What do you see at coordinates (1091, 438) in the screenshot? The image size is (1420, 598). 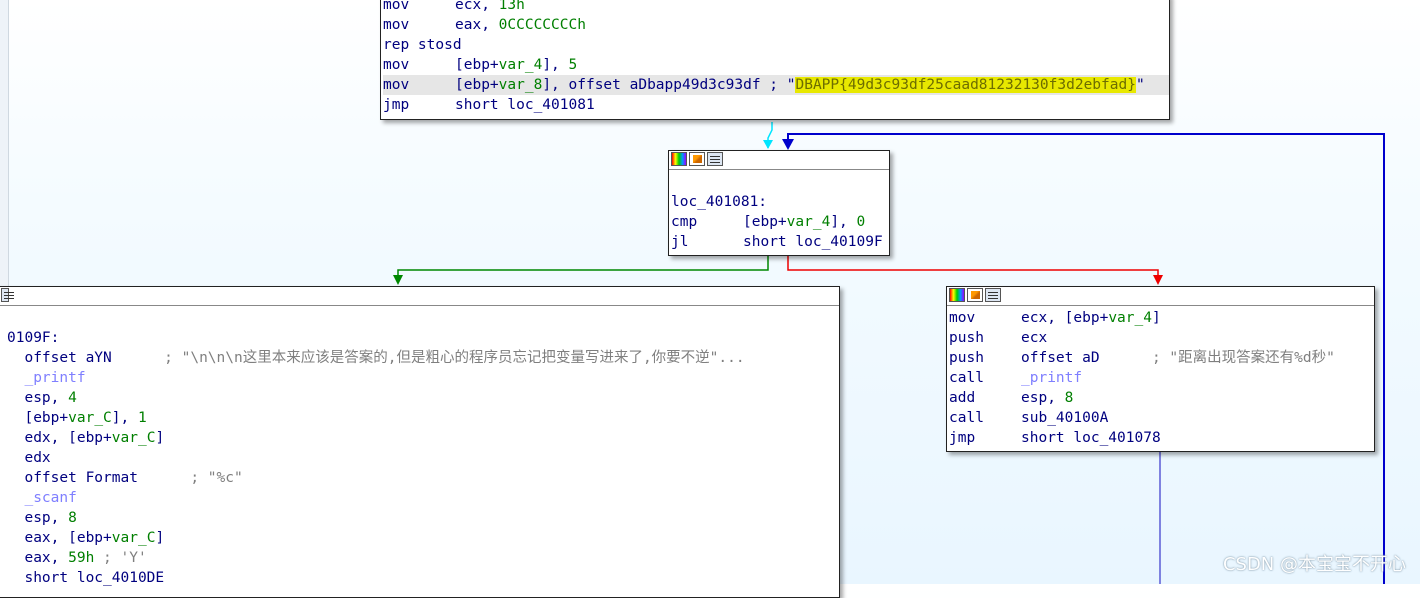 I see `operands: short loc_401078` at bounding box center [1091, 438].